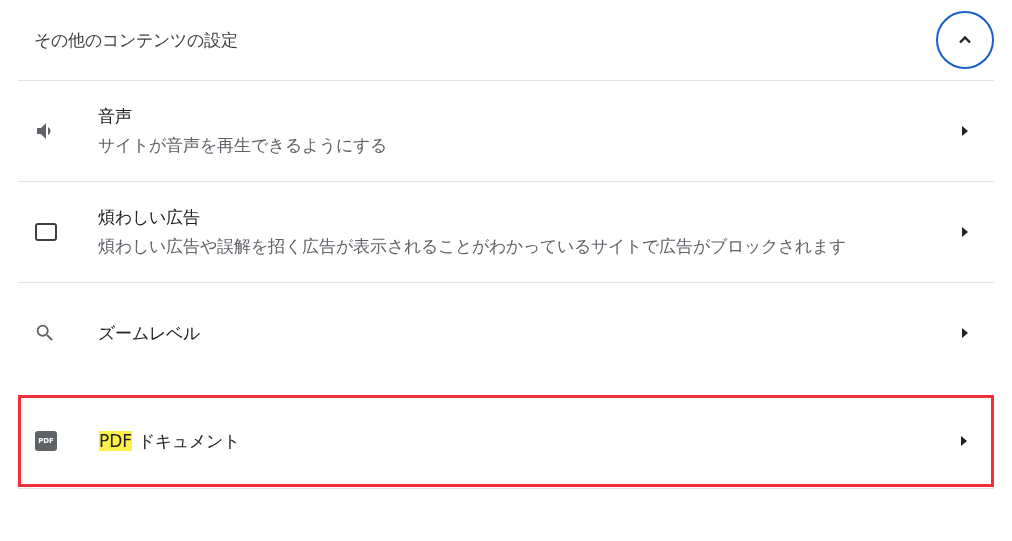 This screenshot has height=541, width=1012. I want to click on section-title: その他のコンテンツの設定, so click(136, 40).